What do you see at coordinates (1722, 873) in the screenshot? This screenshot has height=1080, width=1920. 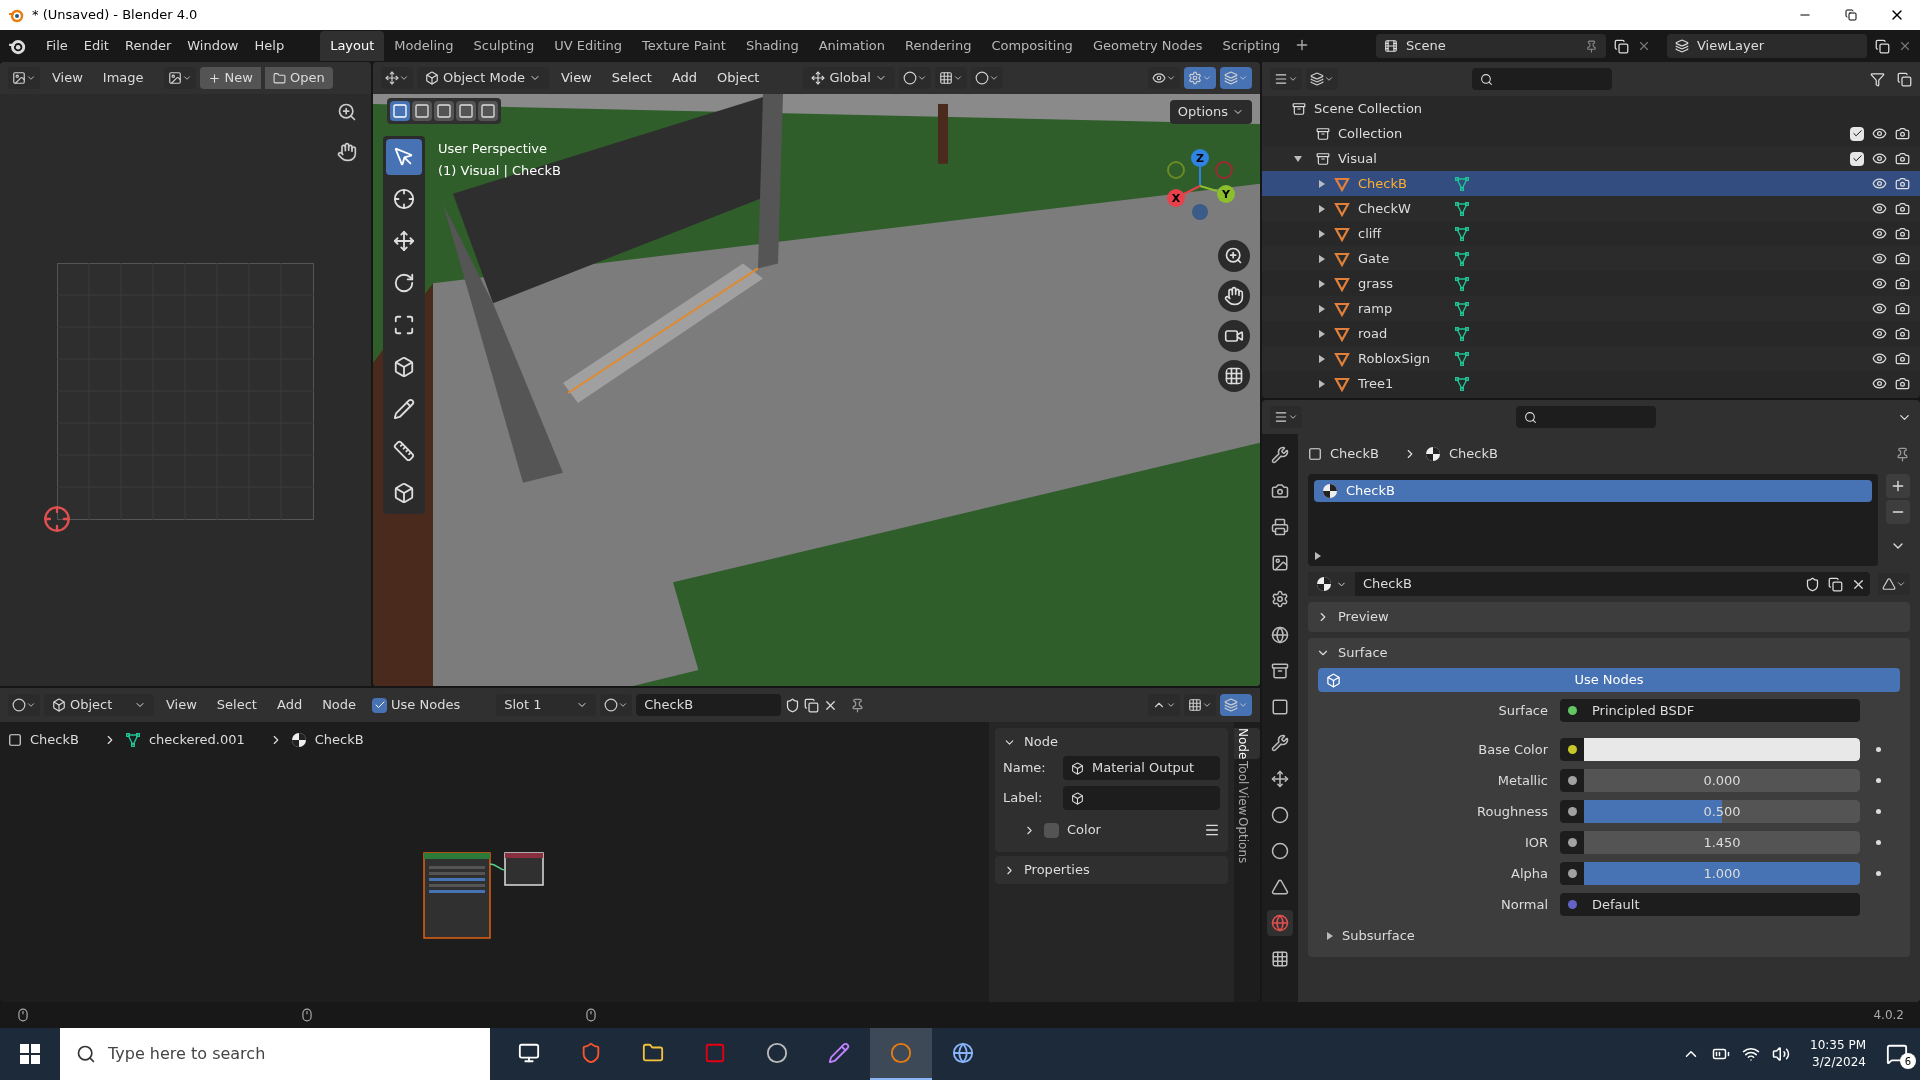 I see `value-slider: 1.000` at bounding box center [1722, 873].